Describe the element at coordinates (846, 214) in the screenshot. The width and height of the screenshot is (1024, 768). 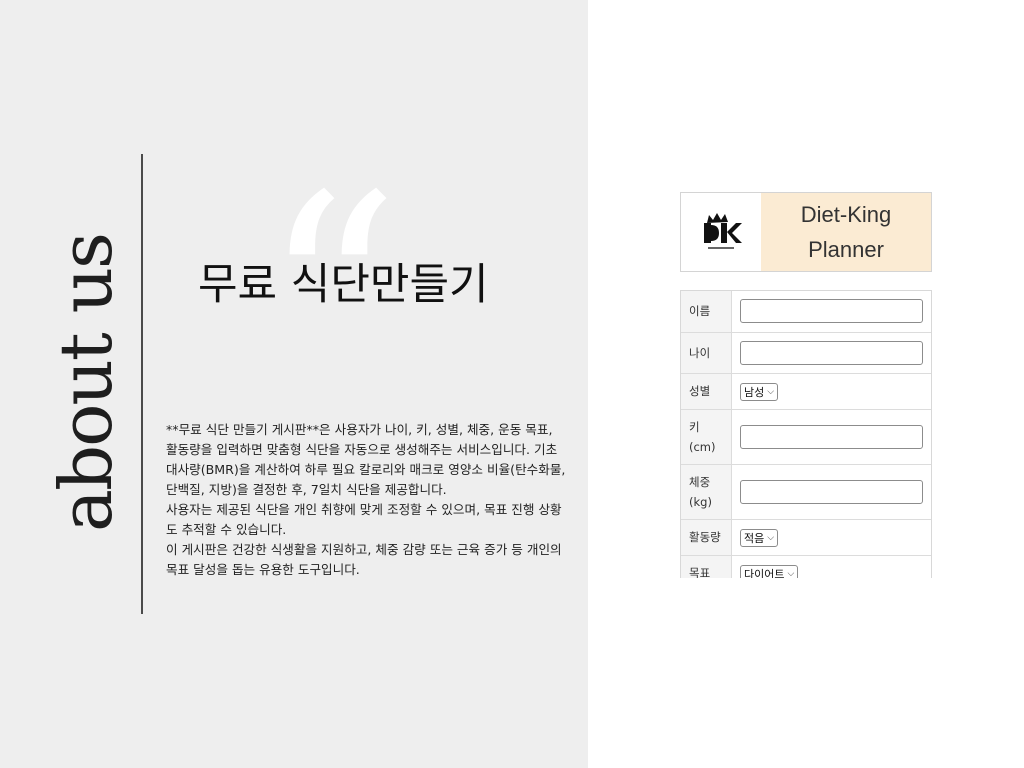
I see `brand-line: Diet-King` at that location.